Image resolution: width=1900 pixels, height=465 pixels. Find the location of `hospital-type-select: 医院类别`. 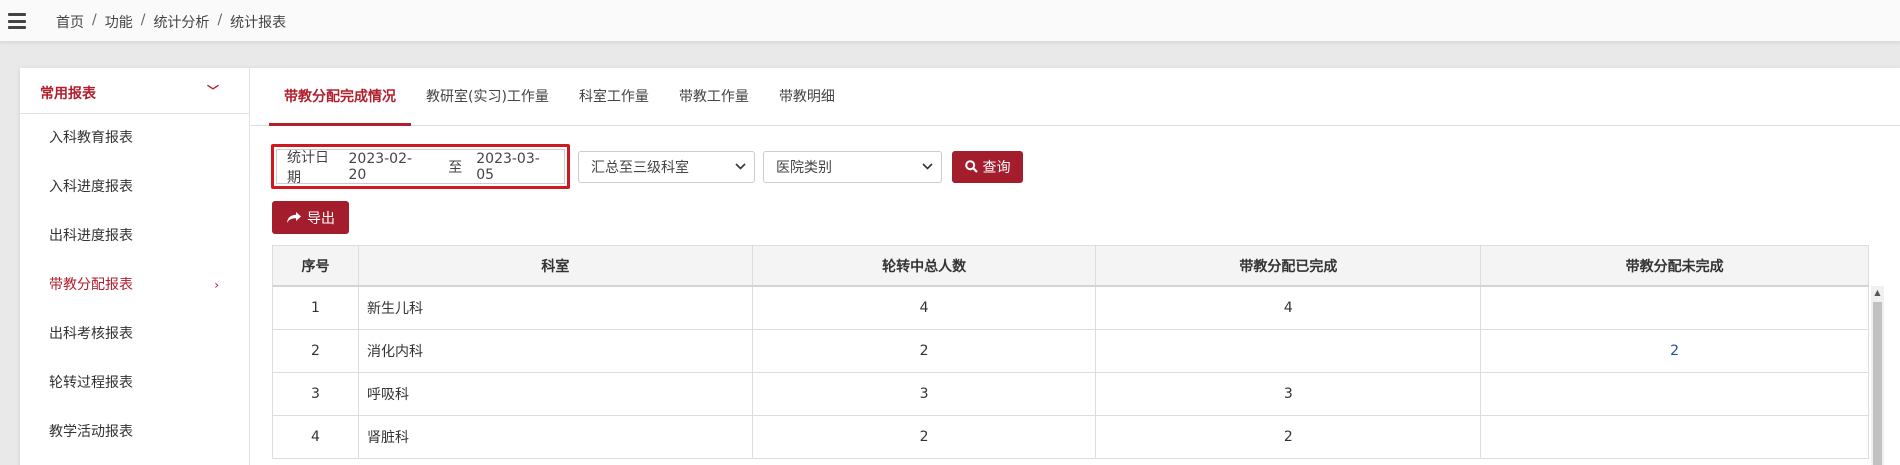

hospital-type-select: 医院类别 is located at coordinates (852, 166).